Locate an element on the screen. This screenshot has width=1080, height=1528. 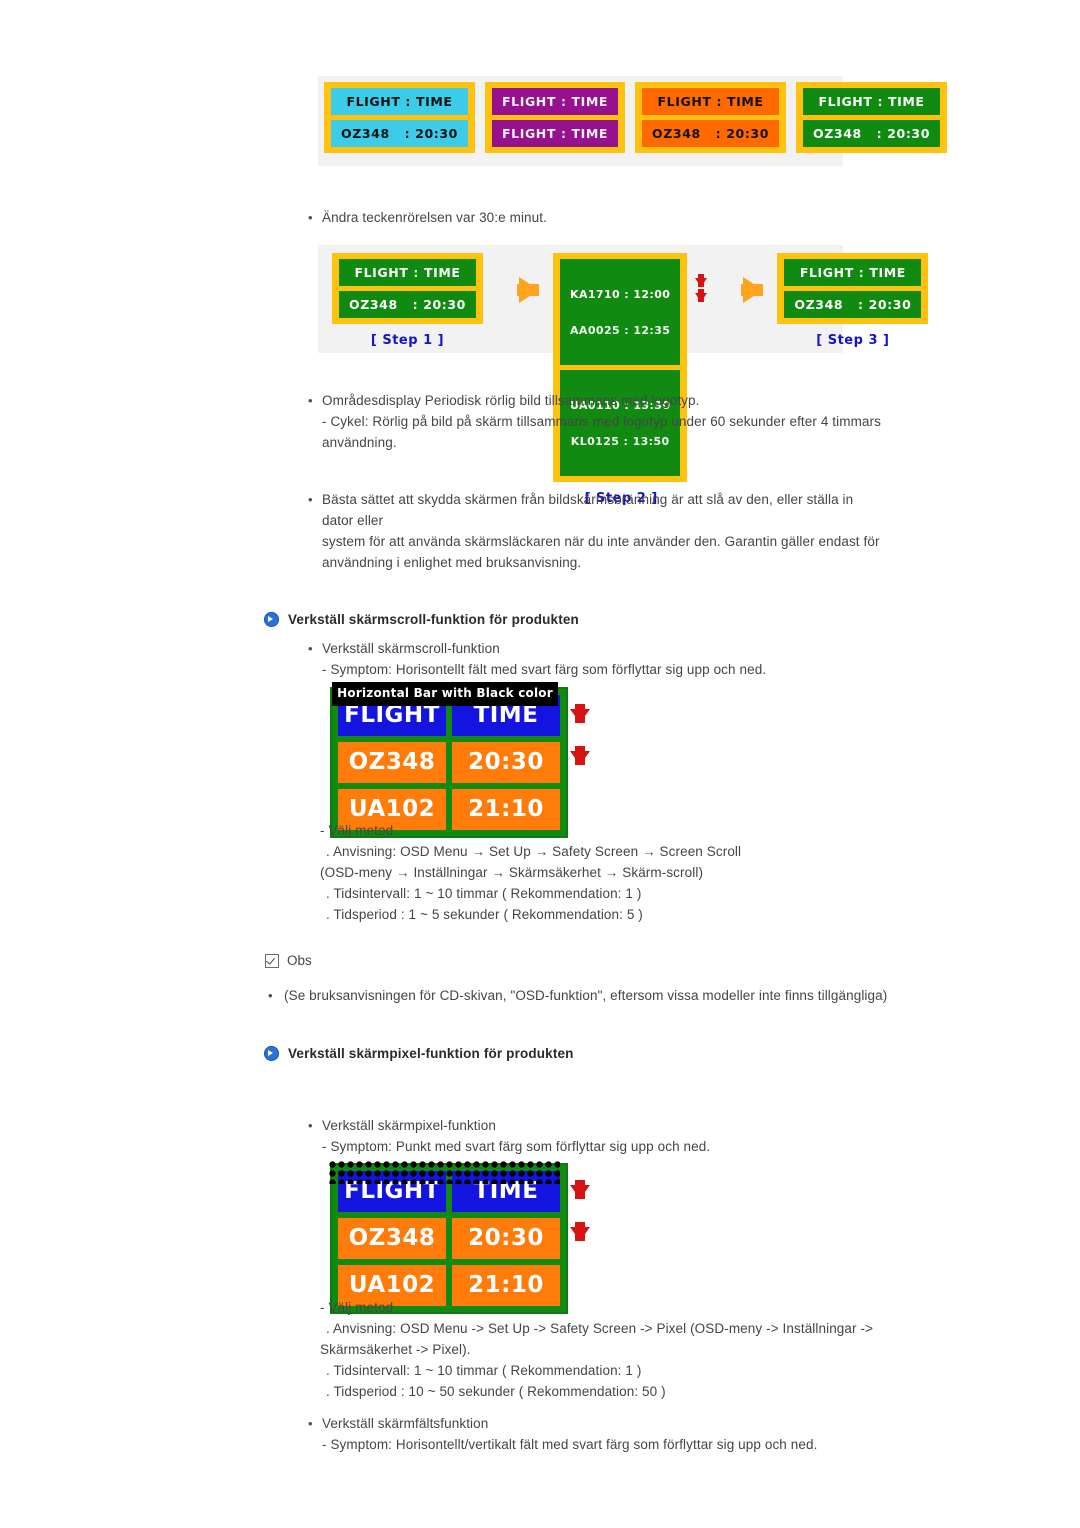
step2-down-arrows is located at coordinates (697, 290).